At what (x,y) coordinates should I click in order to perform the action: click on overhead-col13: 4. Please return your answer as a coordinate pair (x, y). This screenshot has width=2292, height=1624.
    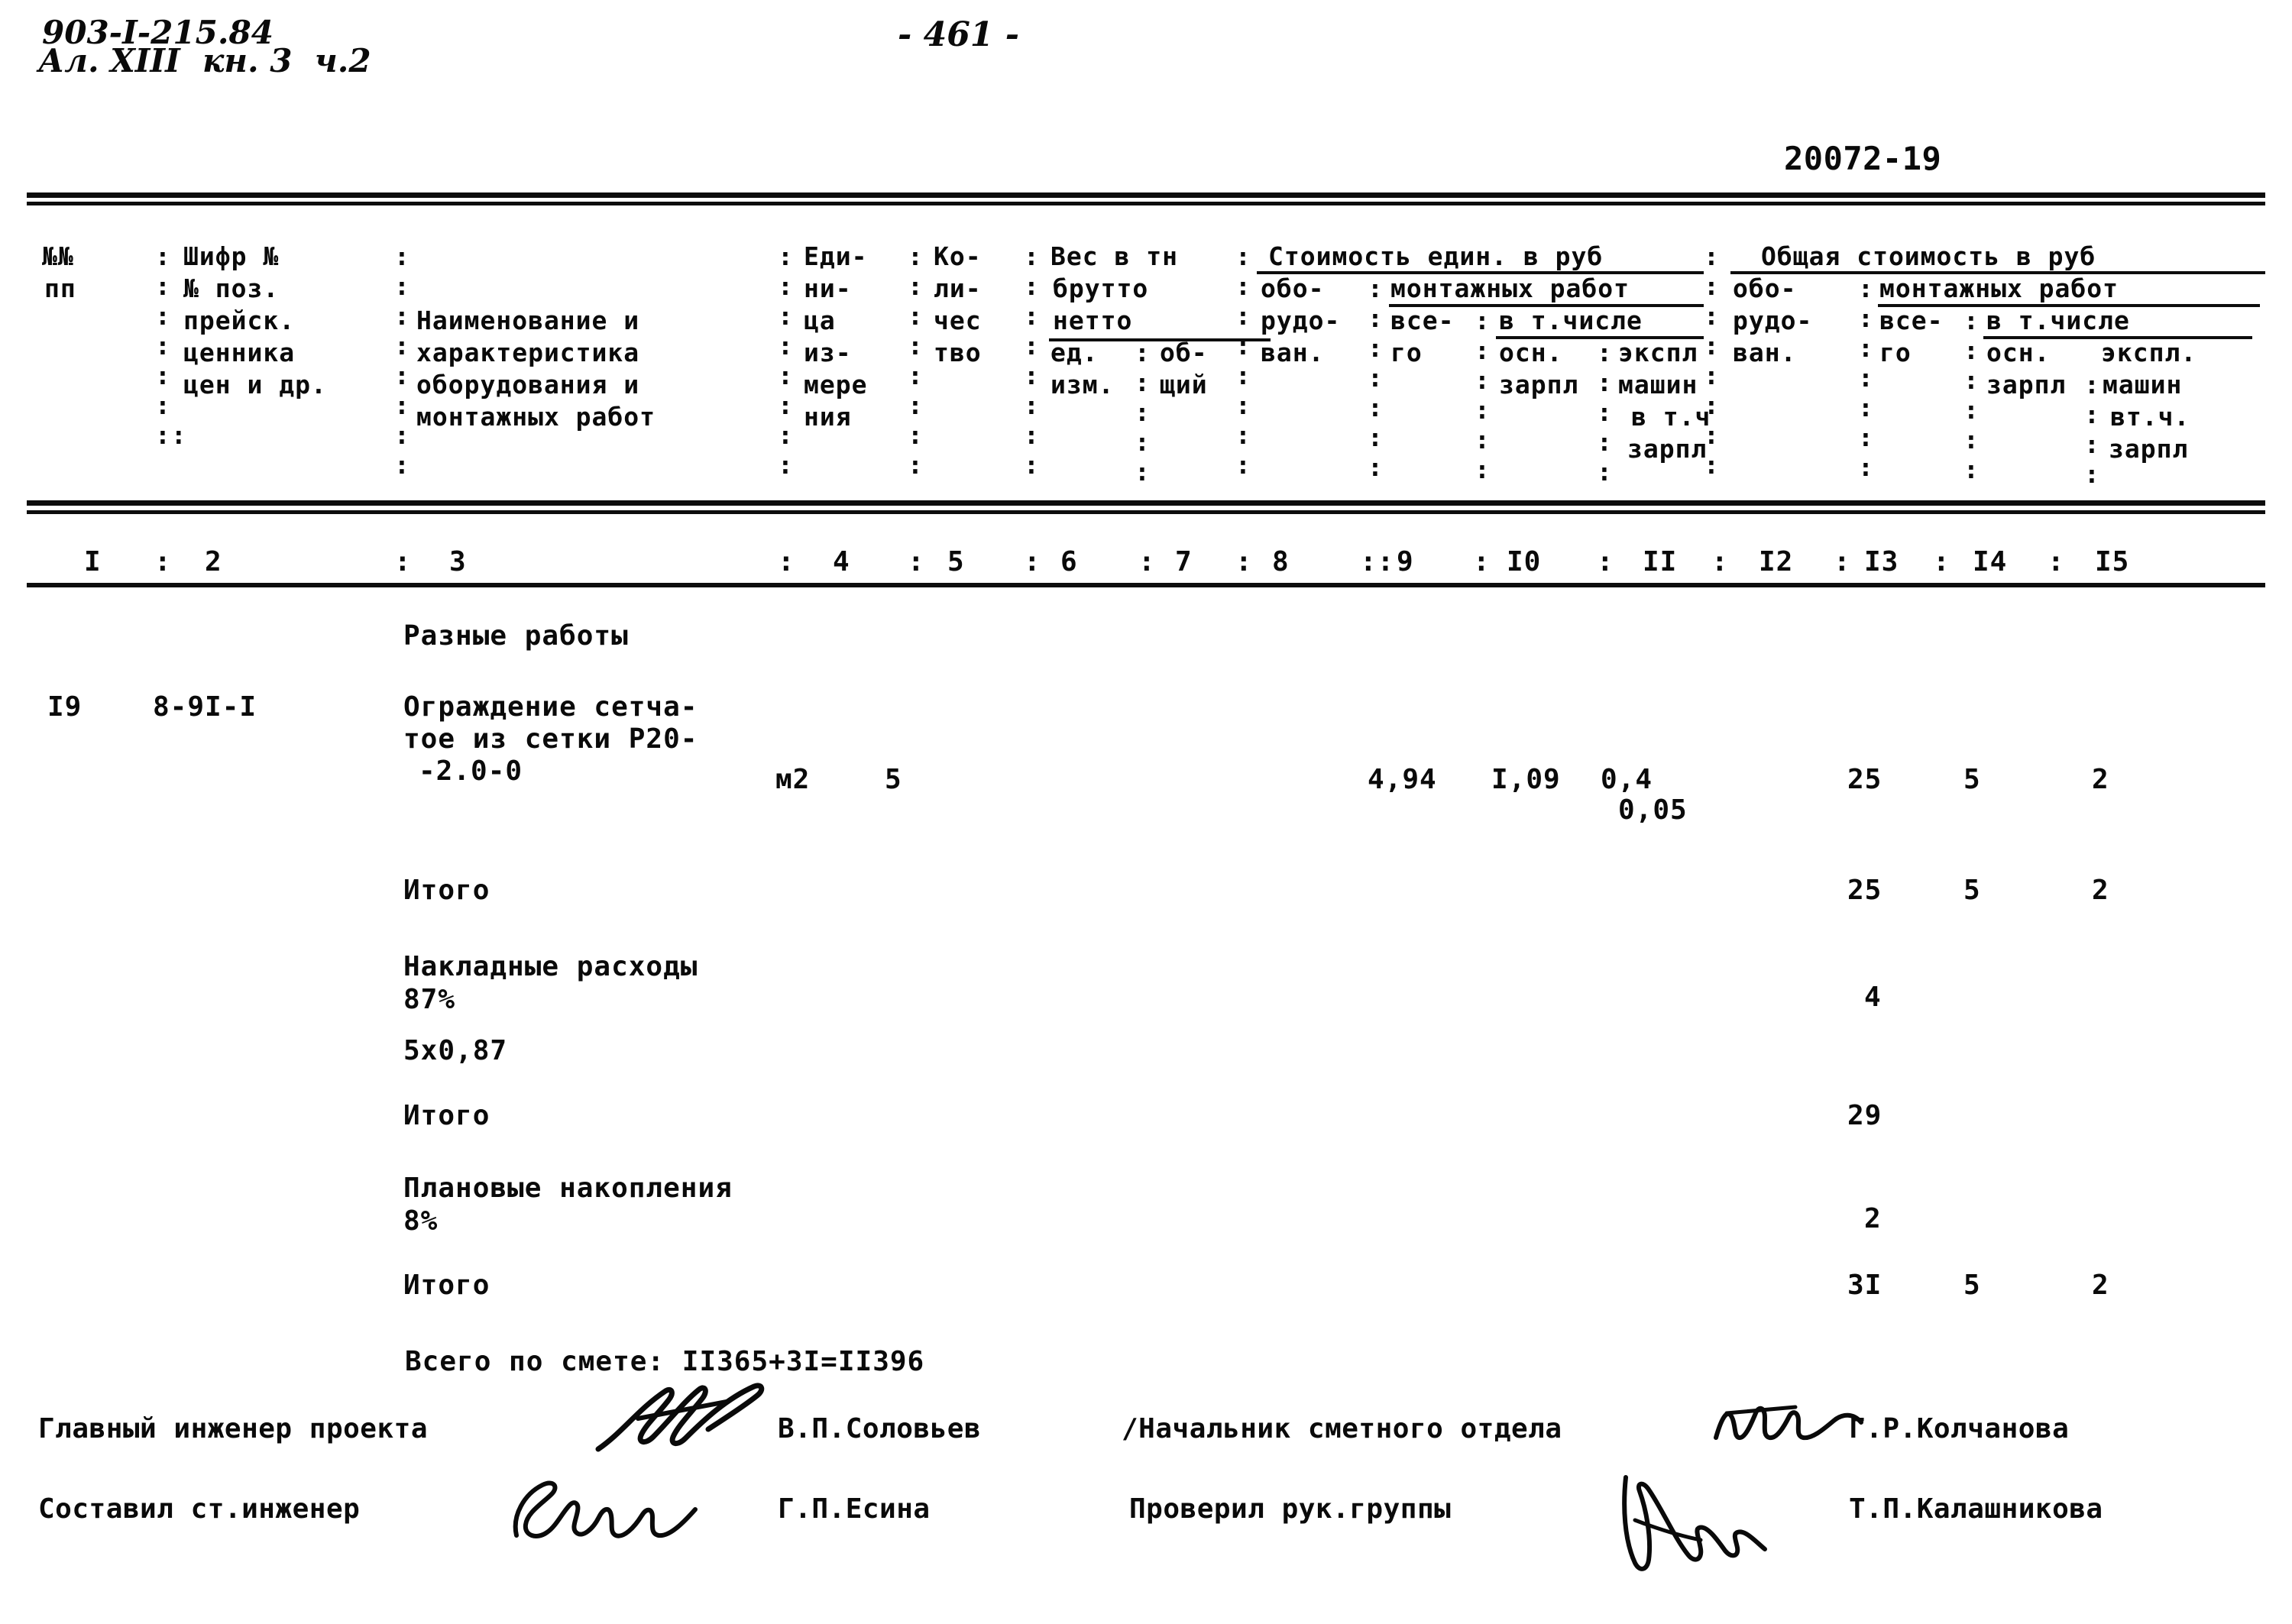
    Looking at the image, I should click on (1873, 997).